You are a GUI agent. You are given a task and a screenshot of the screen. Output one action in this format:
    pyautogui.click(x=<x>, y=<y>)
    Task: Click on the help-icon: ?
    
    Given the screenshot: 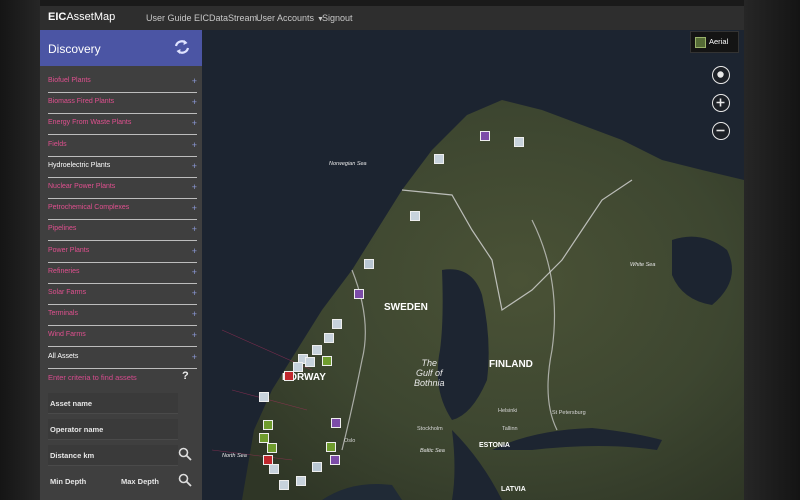 What is the action you would take?
    pyautogui.click(x=185, y=376)
    